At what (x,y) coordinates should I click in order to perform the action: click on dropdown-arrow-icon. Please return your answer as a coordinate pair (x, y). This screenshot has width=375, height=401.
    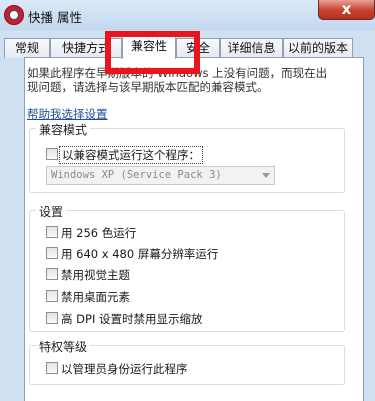
    Looking at the image, I should click on (266, 175).